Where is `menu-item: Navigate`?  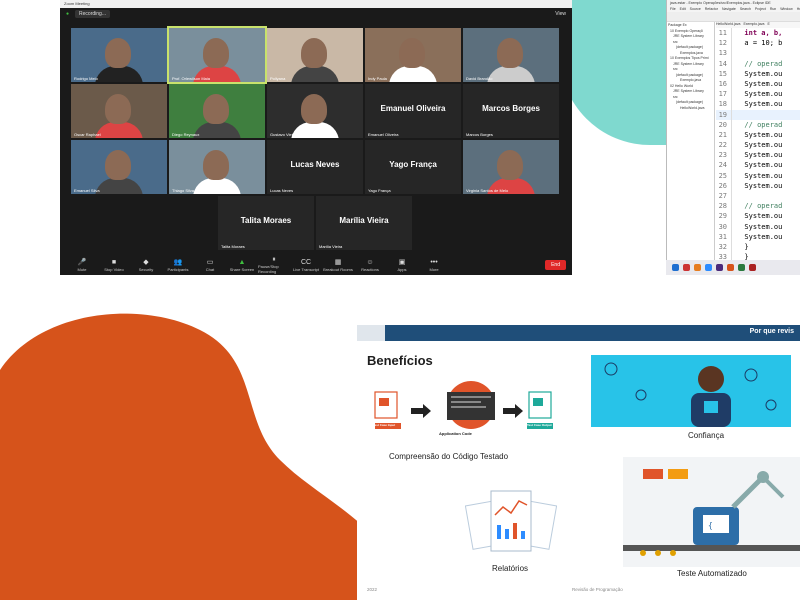
menu-item: Navigate is located at coordinates (729, 9).